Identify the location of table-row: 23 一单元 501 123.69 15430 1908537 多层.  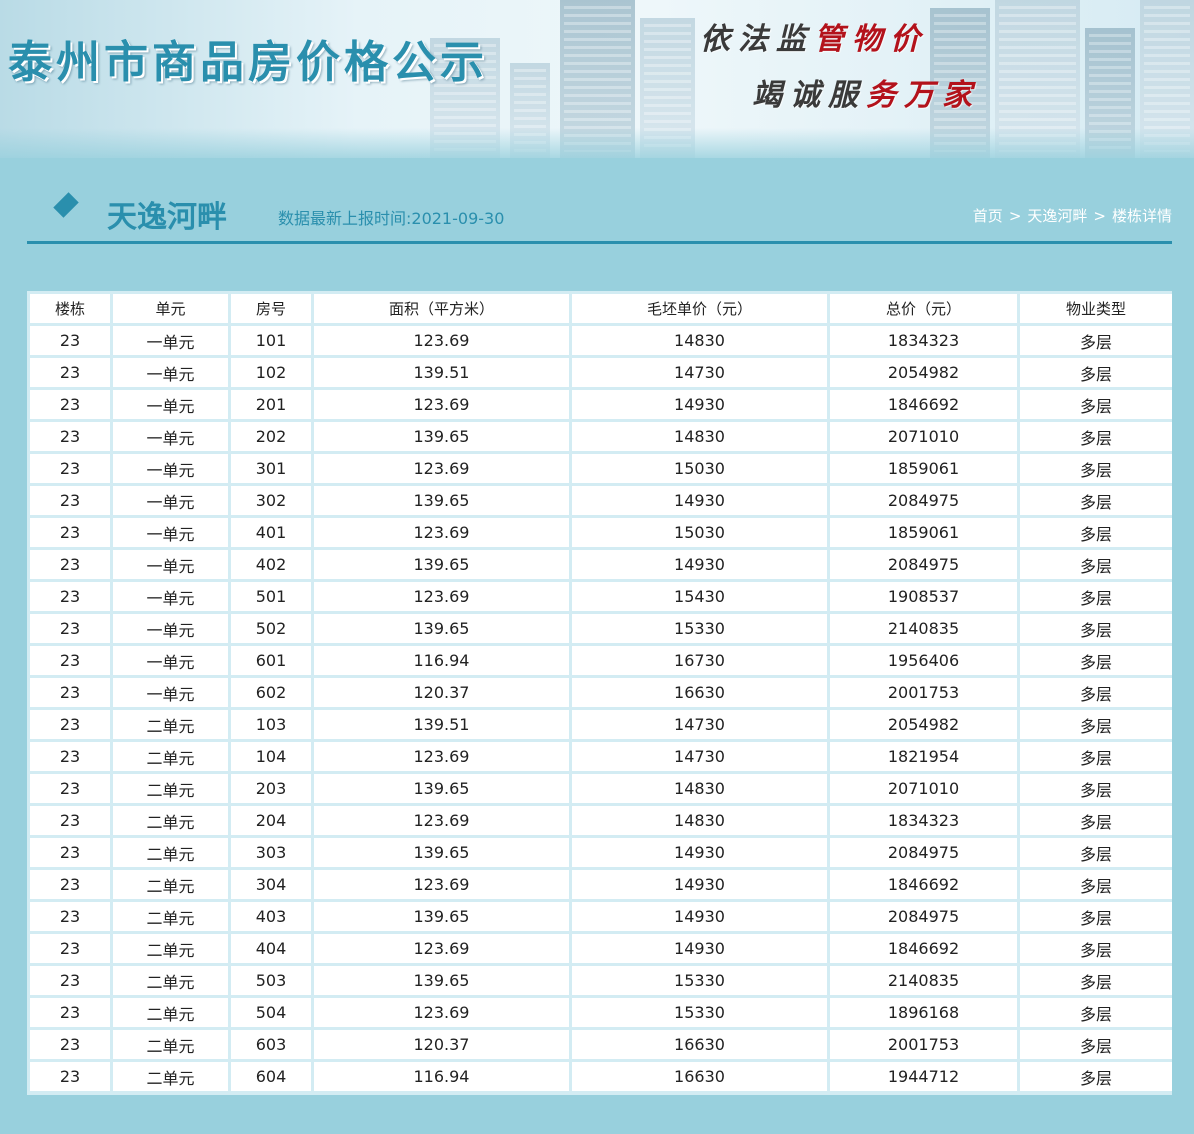
(601, 596).